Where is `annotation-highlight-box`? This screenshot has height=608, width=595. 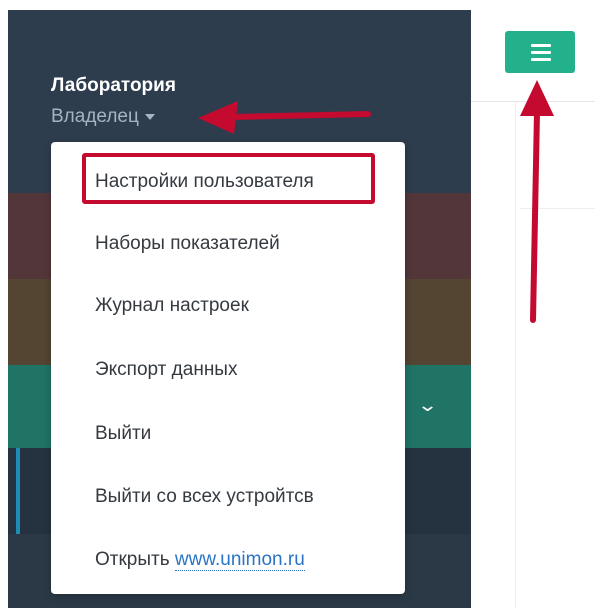 annotation-highlight-box is located at coordinates (228, 178).